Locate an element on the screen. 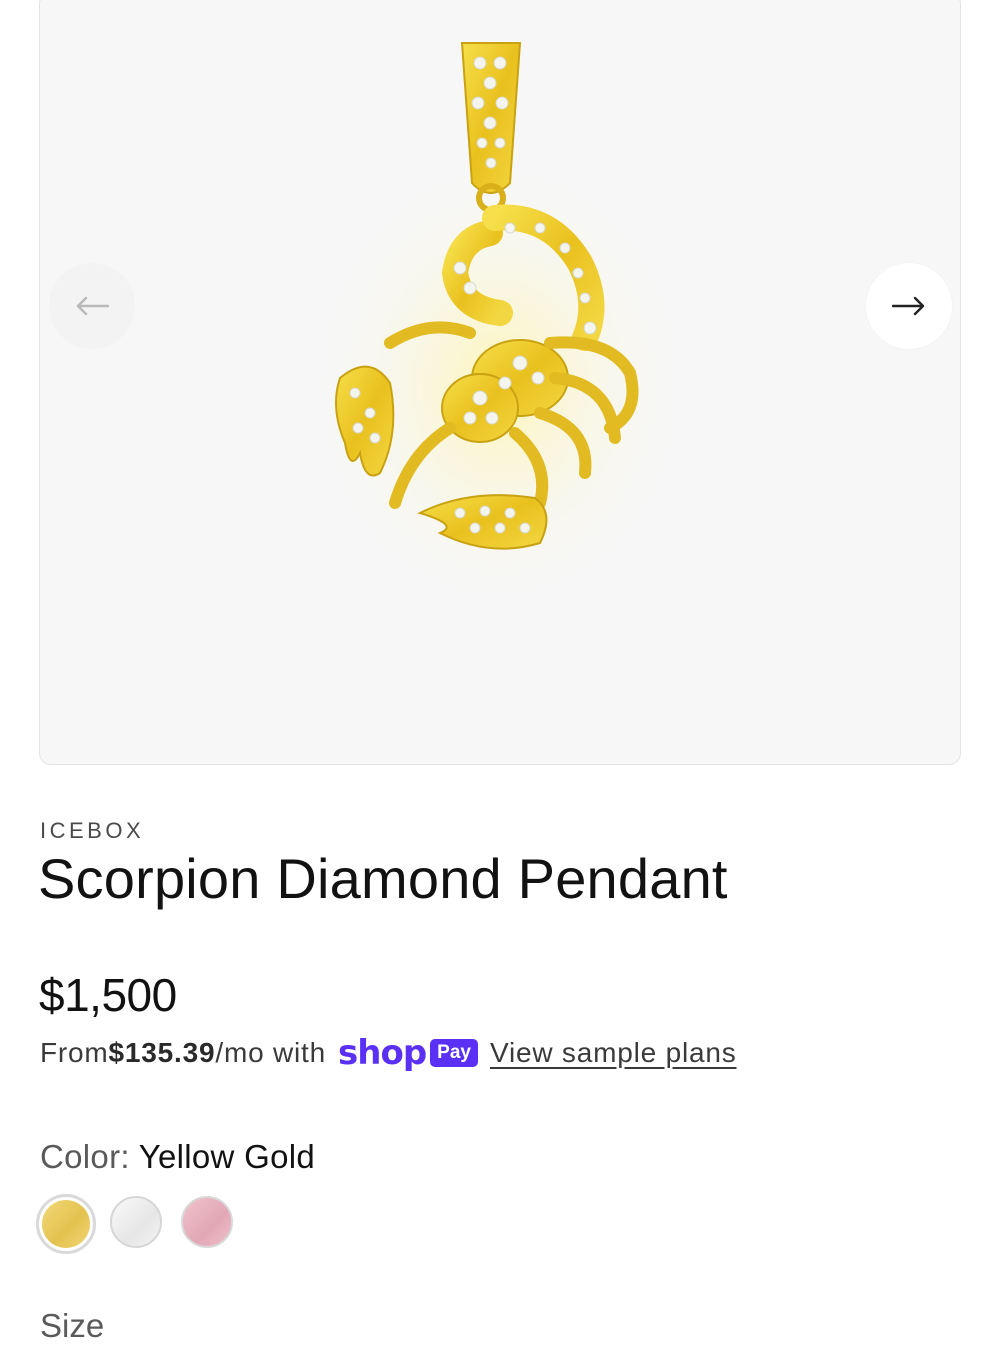 The height and width of the screenshot is (1345, 1000). color-label-text: Color: is located at coordinates (85, 1156).